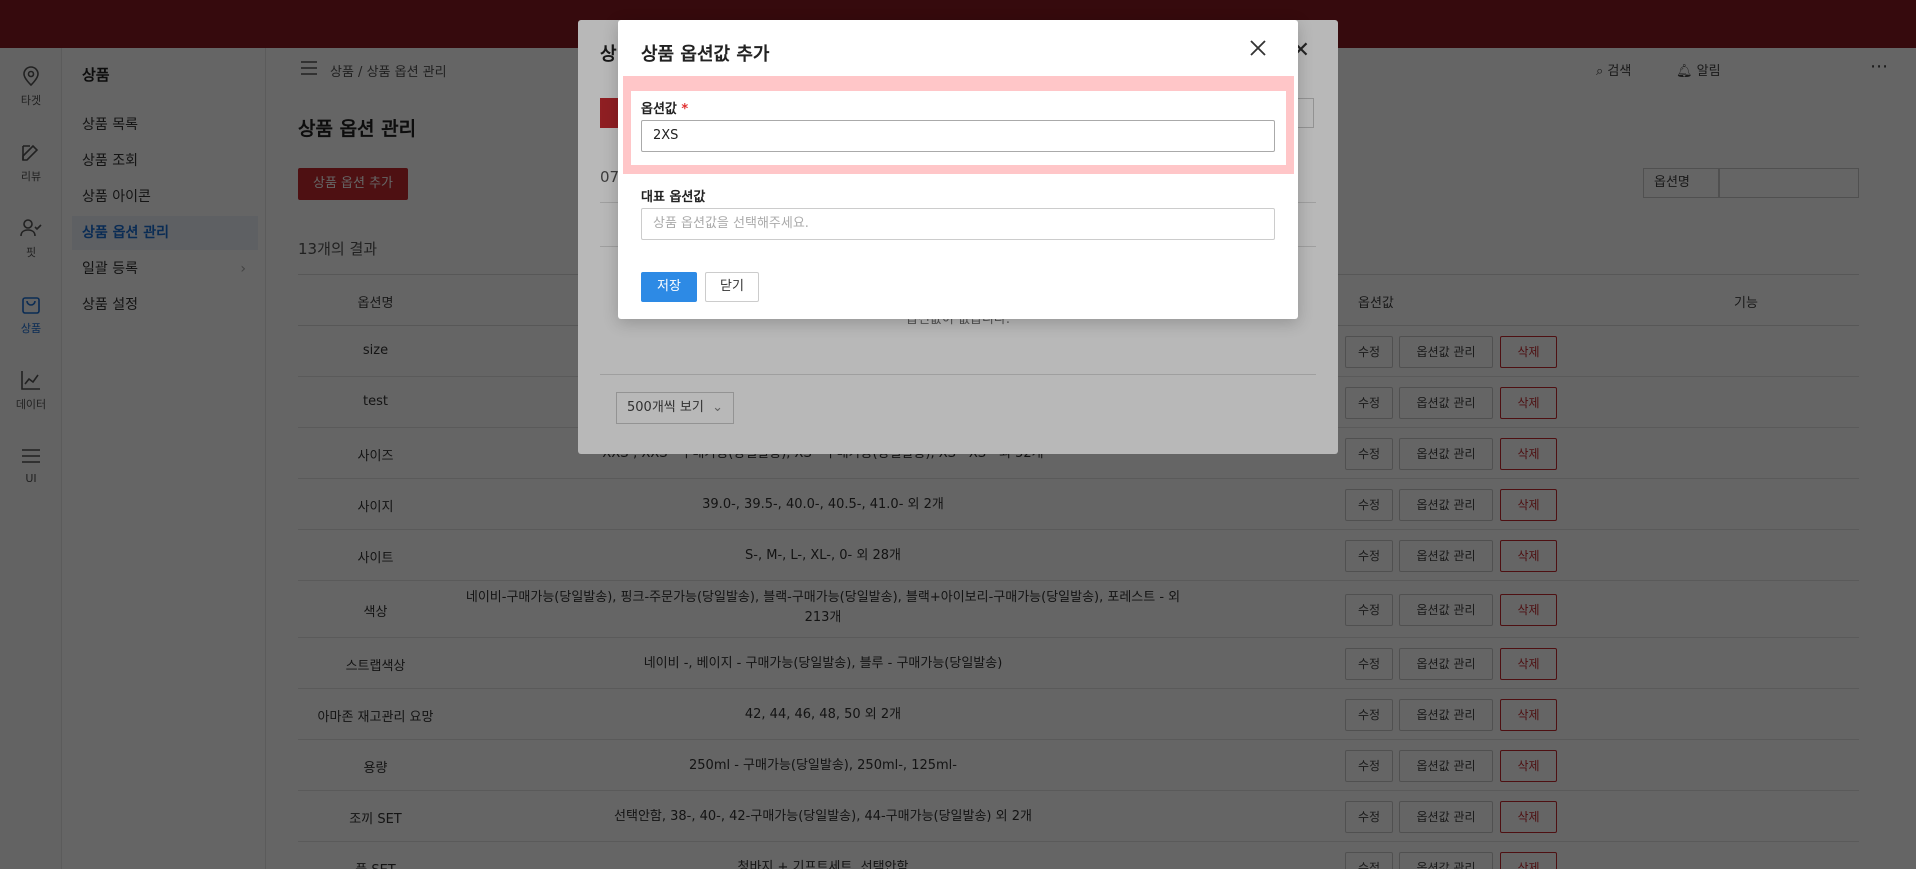  Describe the element at coordinates (685, 109) in the screenshot. I see `required-mark: *` at that location.